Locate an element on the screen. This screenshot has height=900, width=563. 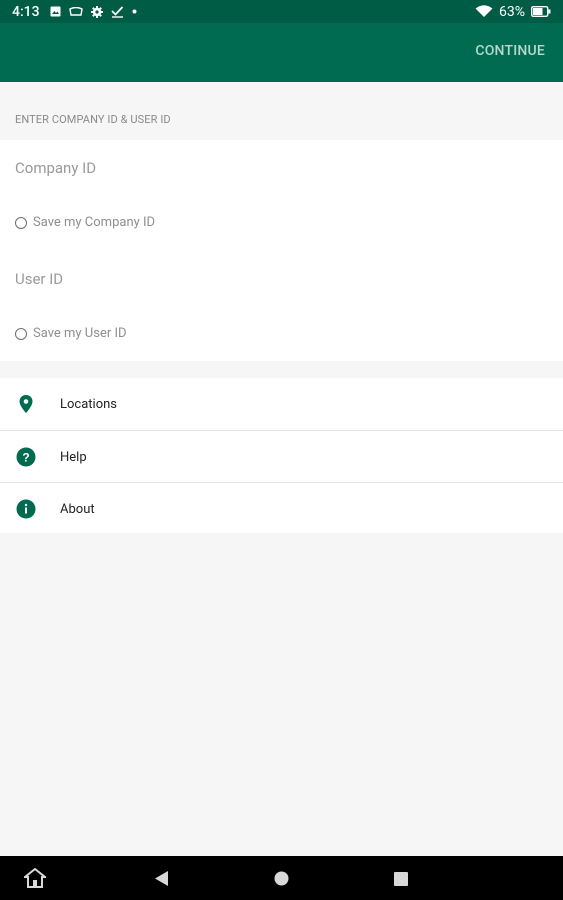
user-id-field: User ID is located at coordinates (39, 279).